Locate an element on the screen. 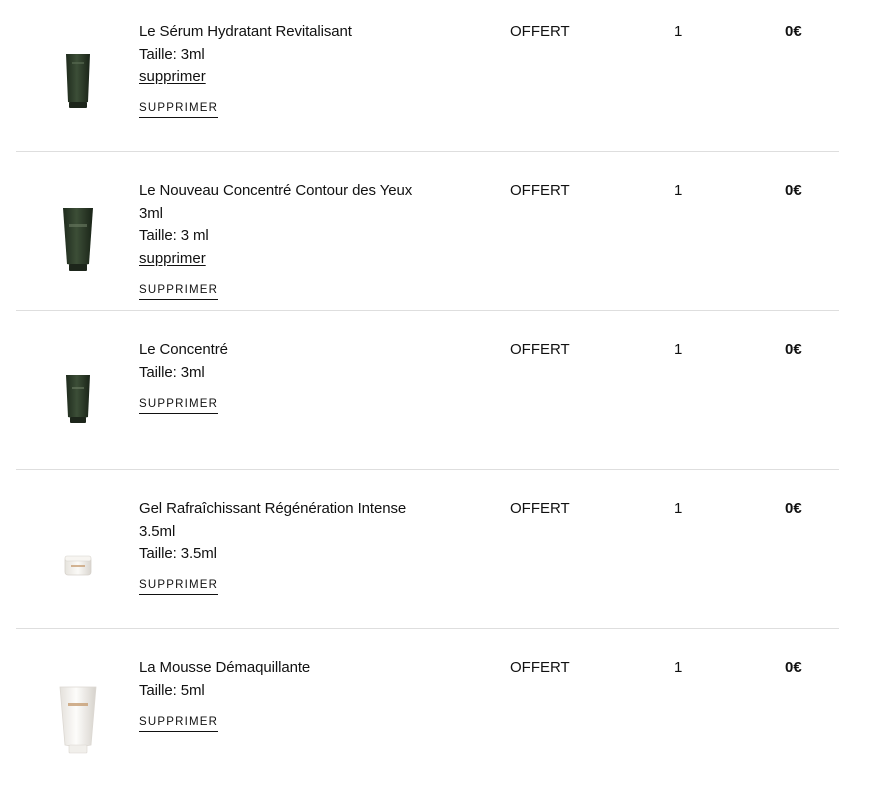 The image size is (886, 790). product-name: La Mousse Démaquillante is located at coordinates (289, 668).